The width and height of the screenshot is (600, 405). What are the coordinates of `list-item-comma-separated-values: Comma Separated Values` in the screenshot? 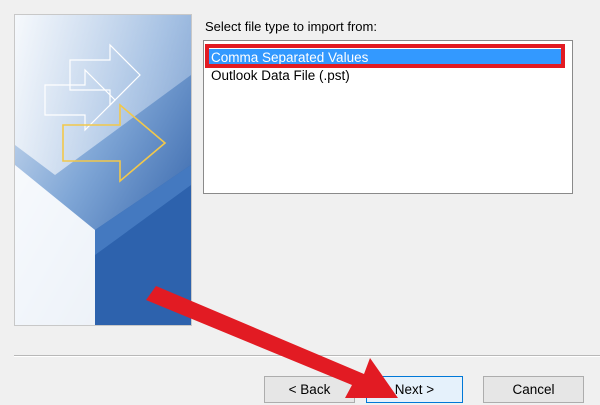 It's located at (386, 57).